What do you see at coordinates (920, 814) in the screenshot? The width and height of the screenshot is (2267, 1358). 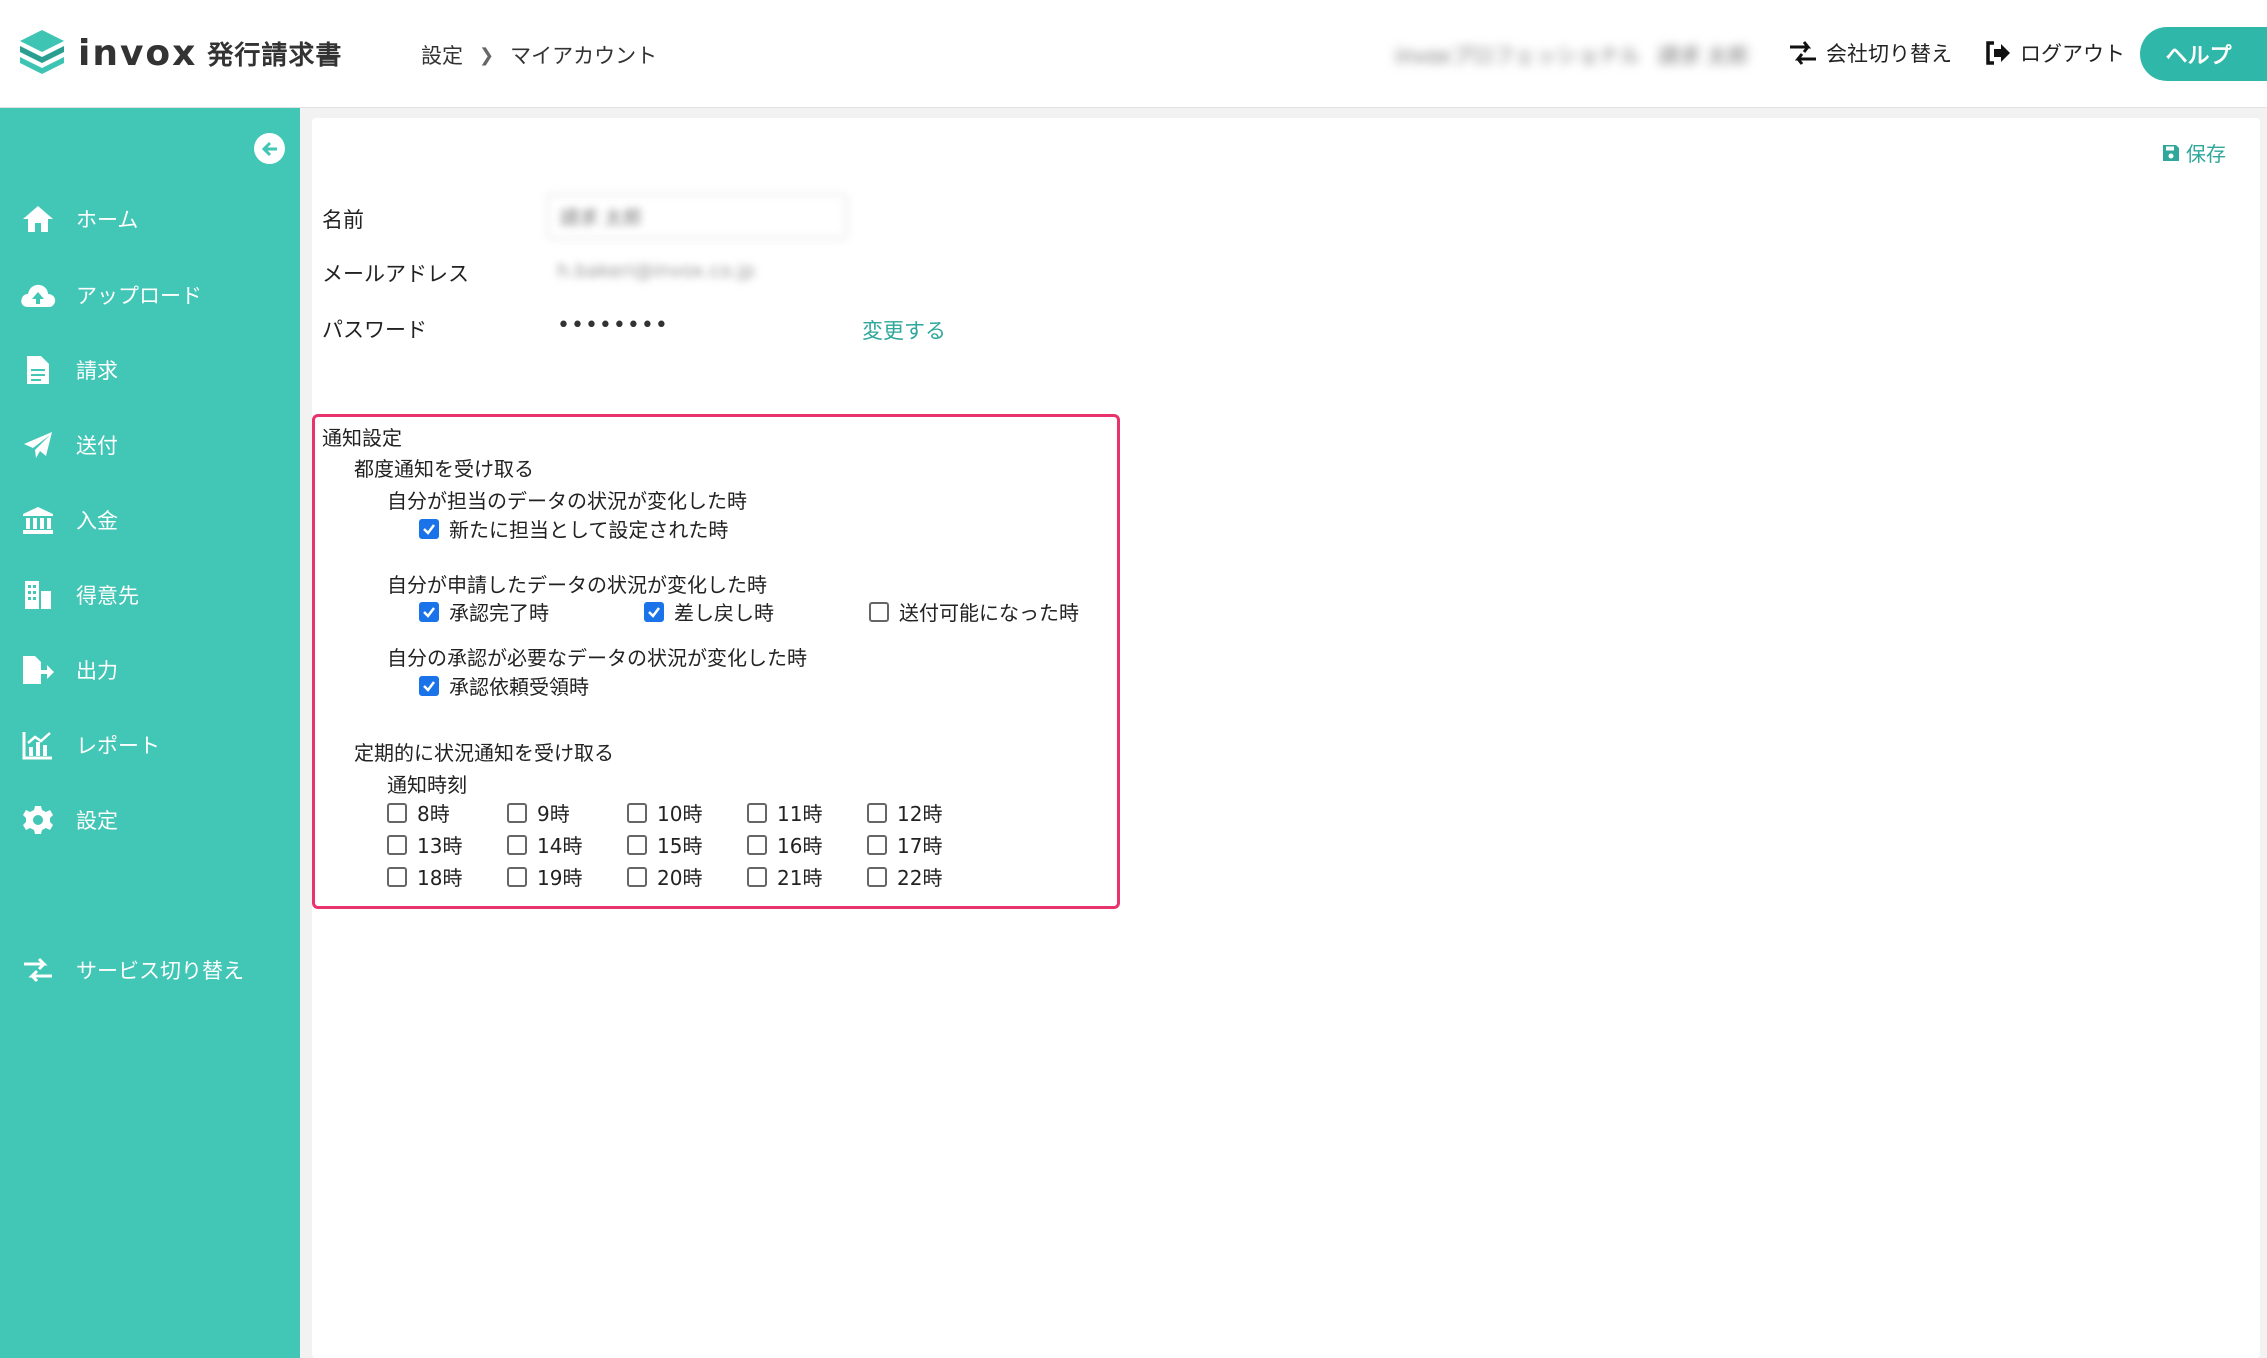 I see `hour-label: 12時` at bounding box center [920, 814].